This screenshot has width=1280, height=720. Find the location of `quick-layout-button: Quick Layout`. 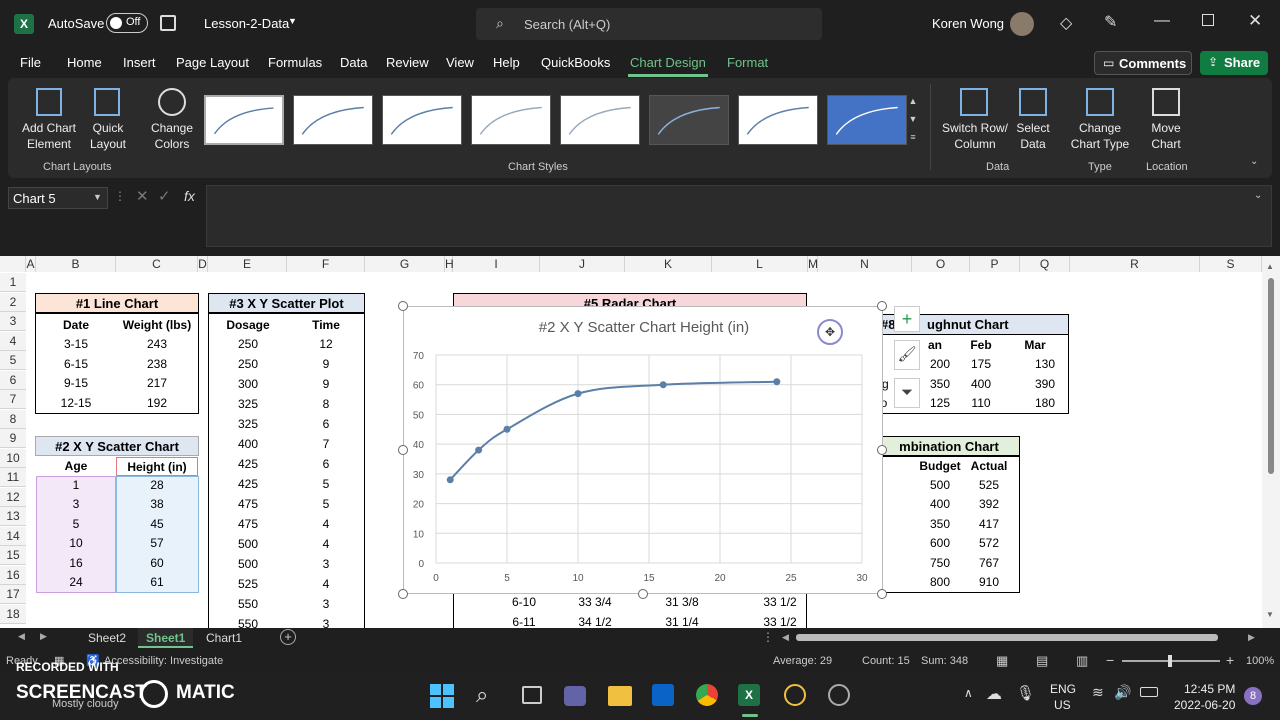

quick-layout-button: Quick Layout is located at coordinates (108, 119).